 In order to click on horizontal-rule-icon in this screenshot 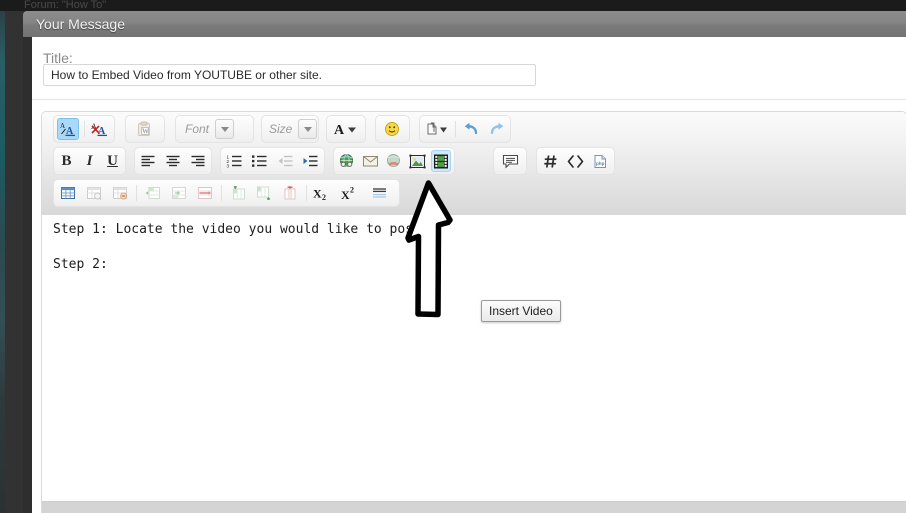, I will do `click(379, 193)`.